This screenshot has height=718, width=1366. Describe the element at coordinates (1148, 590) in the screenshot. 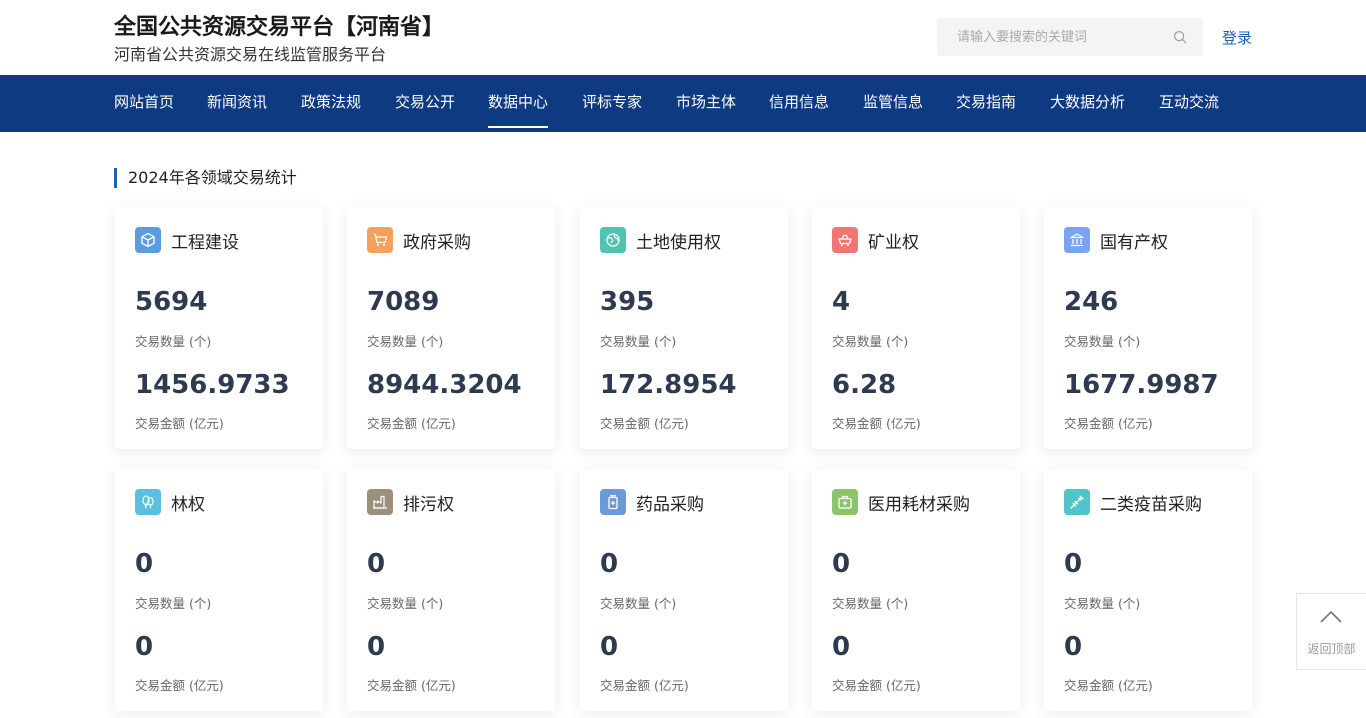

I see `stat-card-vaccine-procurement: 二类疫苗采购 0 交易数量 (个) 0 交易金额 (亿元)` at that location.